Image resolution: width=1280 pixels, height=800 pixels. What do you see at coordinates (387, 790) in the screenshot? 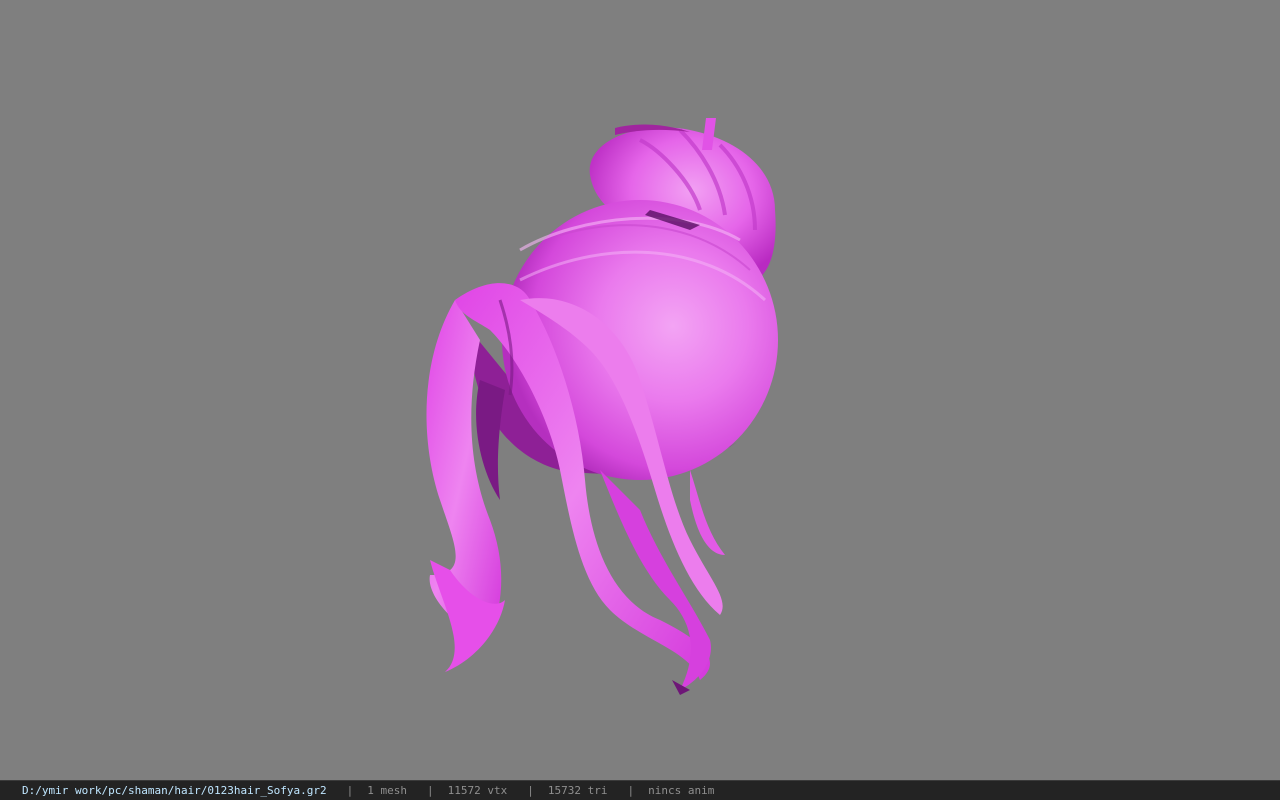
I see `mesh-count: 1 mesh` at bounding box center [387, 790].